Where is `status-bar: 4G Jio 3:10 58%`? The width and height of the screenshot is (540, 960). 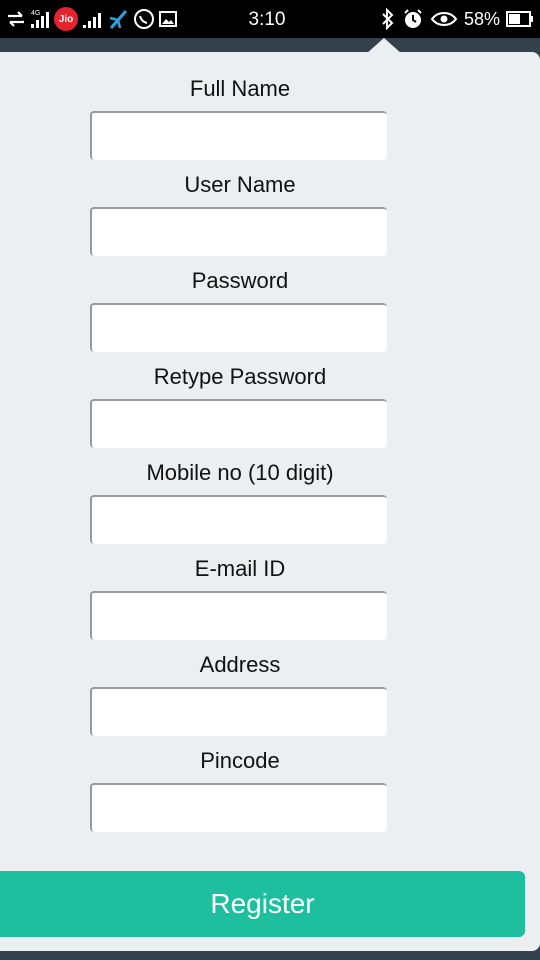 status-bar: 4G Jio 3:10 58% is located at coordinates (270, 19).